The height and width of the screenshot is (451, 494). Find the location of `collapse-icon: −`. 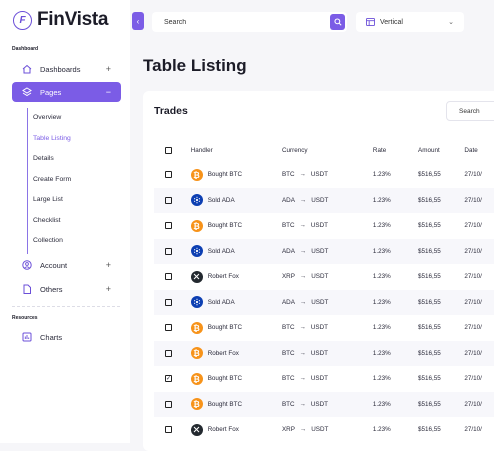

collapse-icon: − is located at coordinates (108, 92).